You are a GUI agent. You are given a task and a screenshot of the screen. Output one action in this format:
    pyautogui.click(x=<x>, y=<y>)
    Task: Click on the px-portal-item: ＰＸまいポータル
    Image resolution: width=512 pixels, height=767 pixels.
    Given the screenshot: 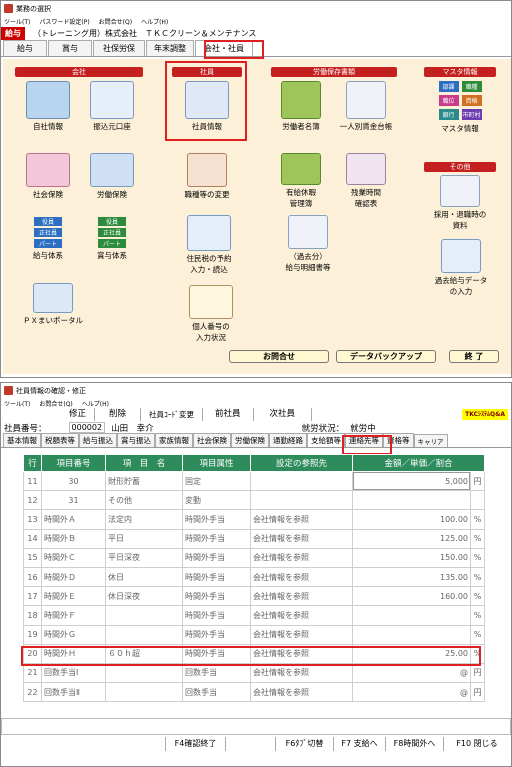 What is the action you would take?
    pyautogui.click(x=53, y=304)
    